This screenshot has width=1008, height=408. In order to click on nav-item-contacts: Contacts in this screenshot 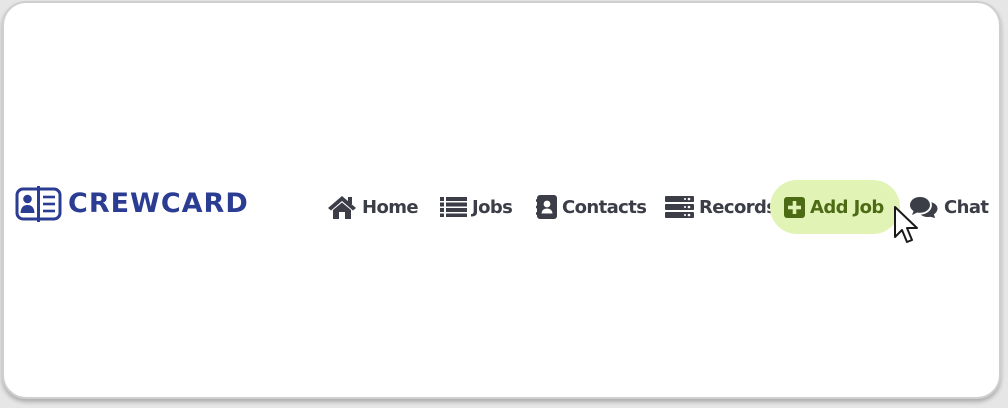, I will do `click(591, 207)`.